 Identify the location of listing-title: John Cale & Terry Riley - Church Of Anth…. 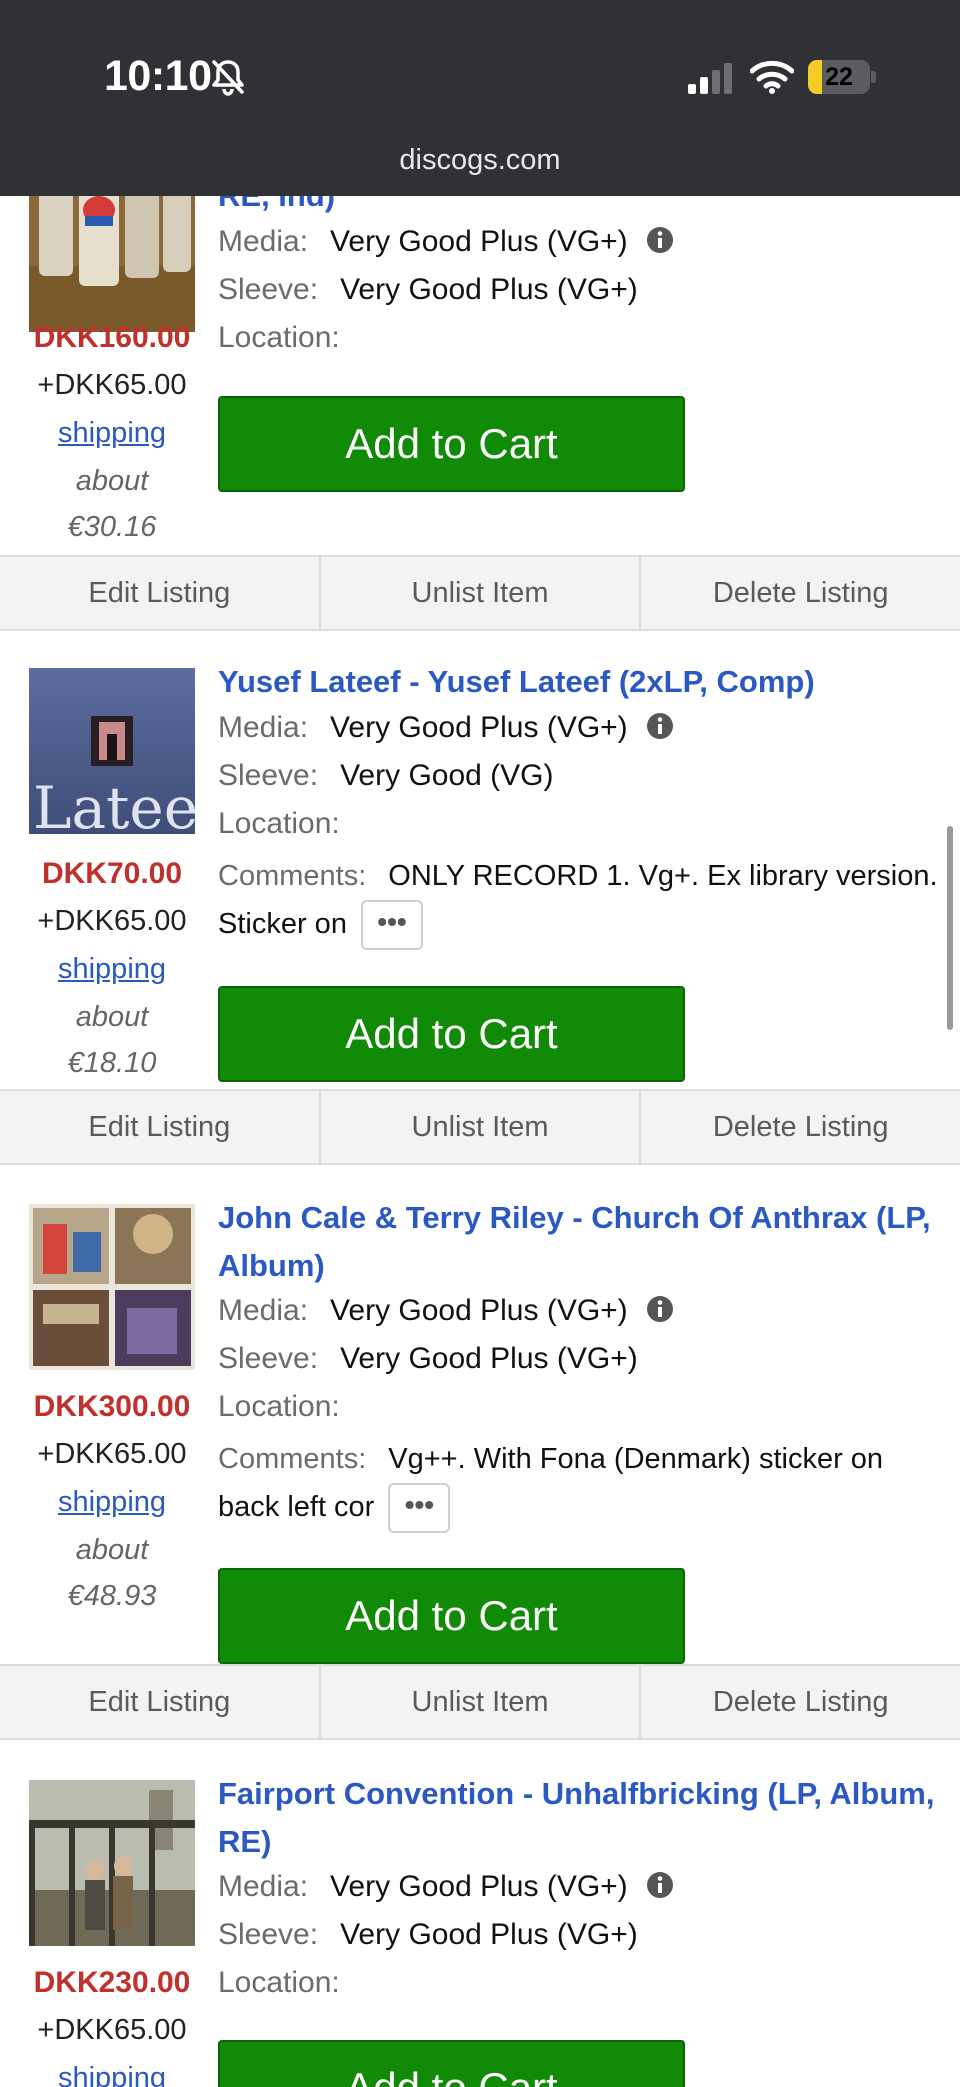
(583, 1242).